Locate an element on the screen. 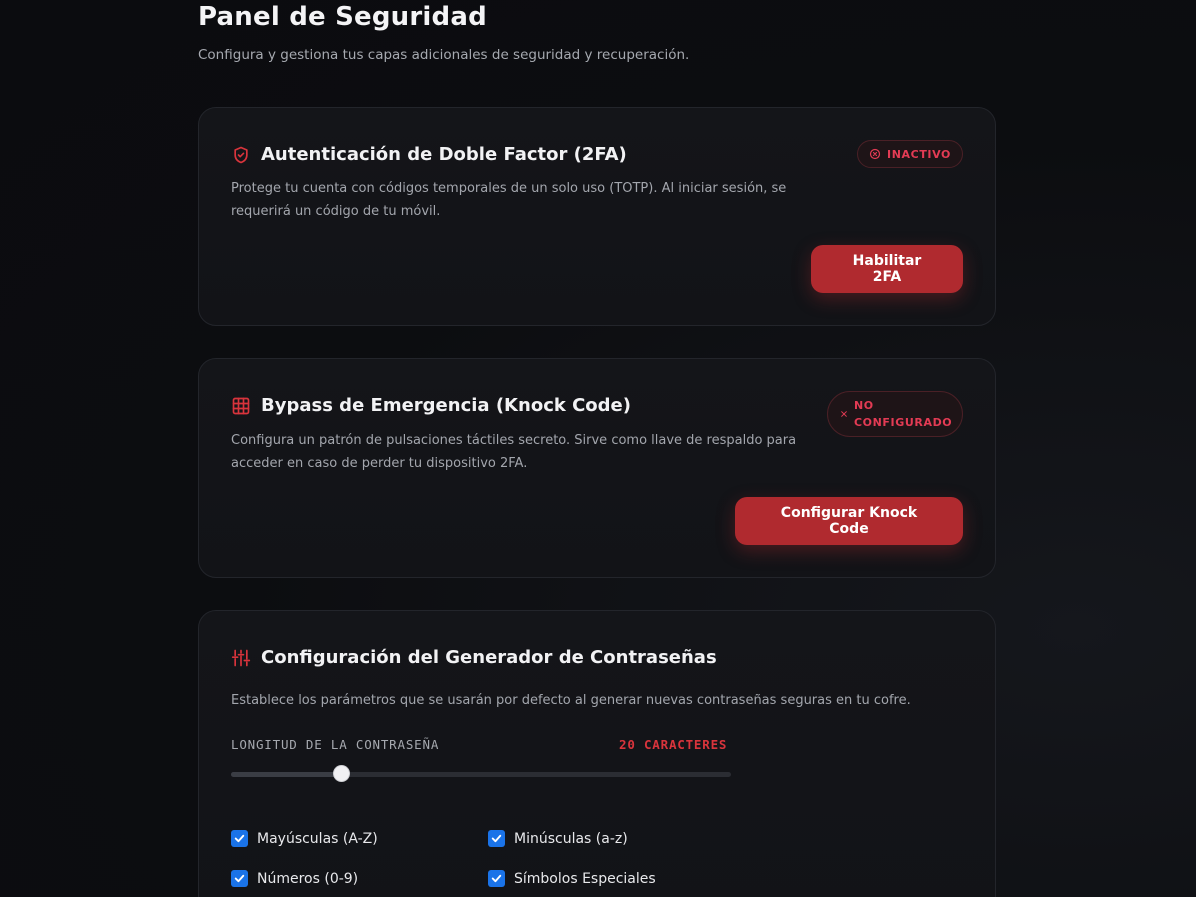 This screenshot has height=897, width=1196. length-slider is located at coordinates (481, 773).